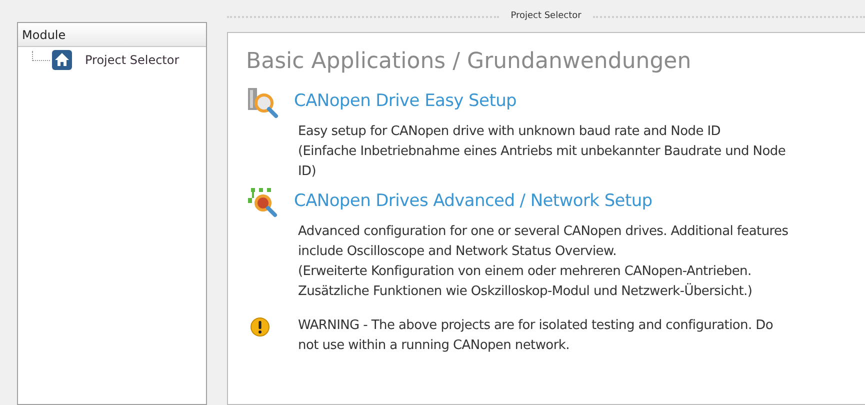 This screenshot has width=865, height=405. Describe the element at coordinates (546, 17) in the screenshot. I see `panel-title: Project Selector` at that location.